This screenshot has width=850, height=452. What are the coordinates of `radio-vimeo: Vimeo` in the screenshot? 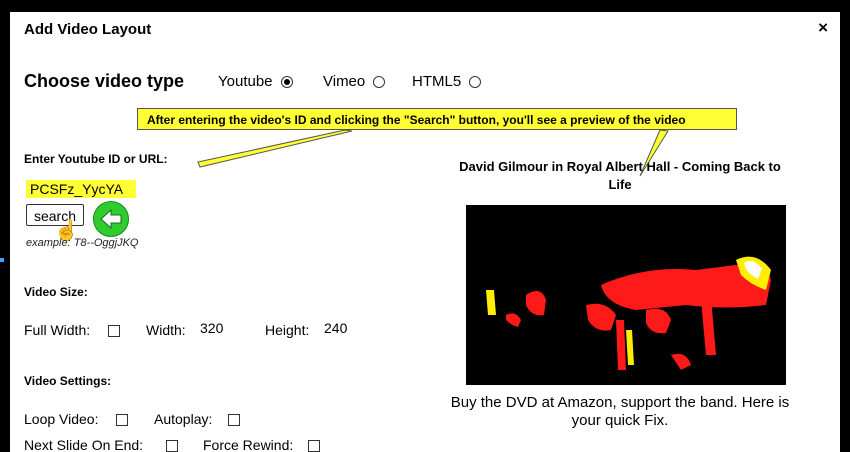 It's located at (354, 81).